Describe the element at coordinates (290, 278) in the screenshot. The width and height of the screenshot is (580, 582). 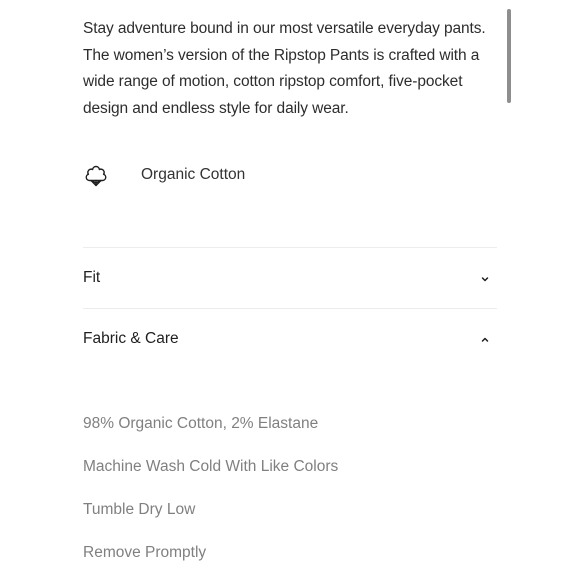
I see `accordion-fit: Fit` at that location.